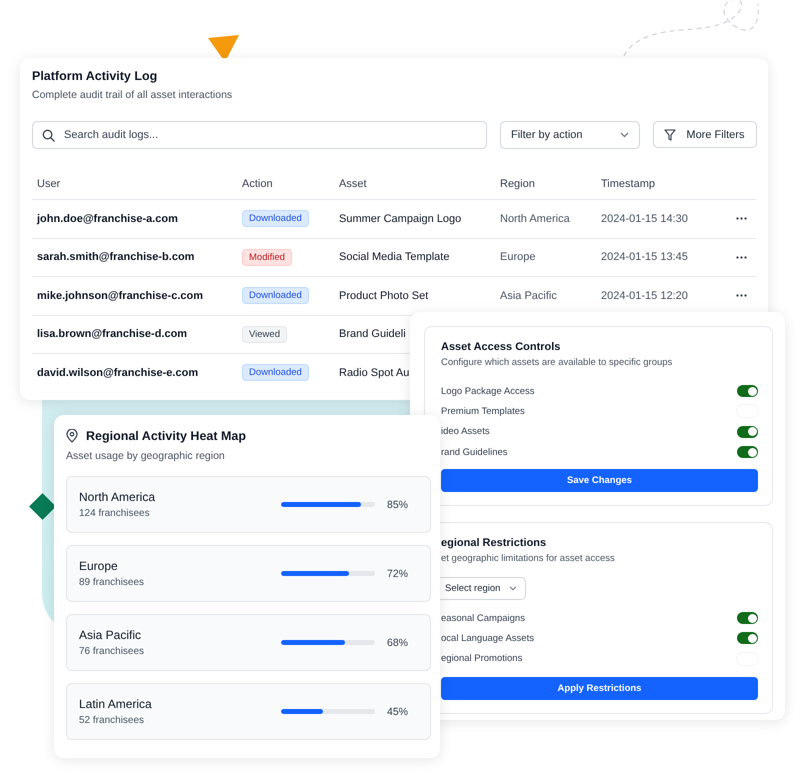 The image size is (805, 779). I want to click on column-header: Action, so click(257, 184).